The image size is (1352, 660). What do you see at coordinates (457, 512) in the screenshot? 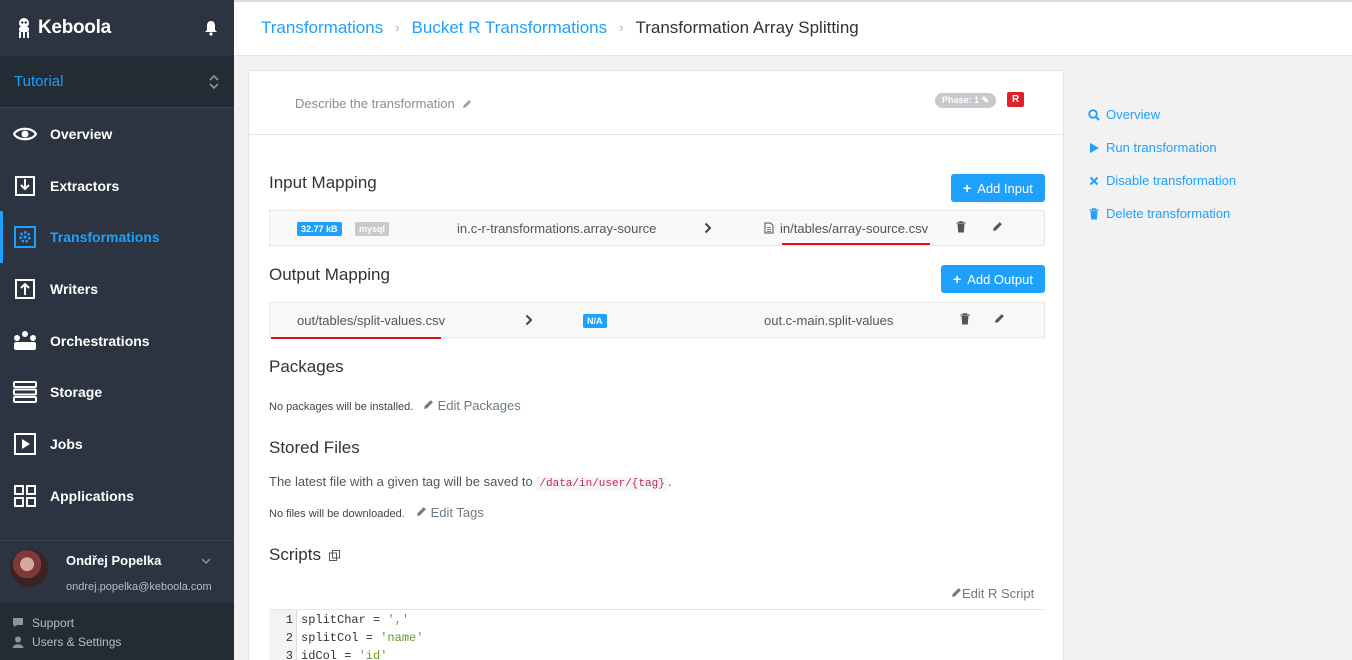
I see `edit-tags-label: Edit Tags` at bounding box center [457, 512].